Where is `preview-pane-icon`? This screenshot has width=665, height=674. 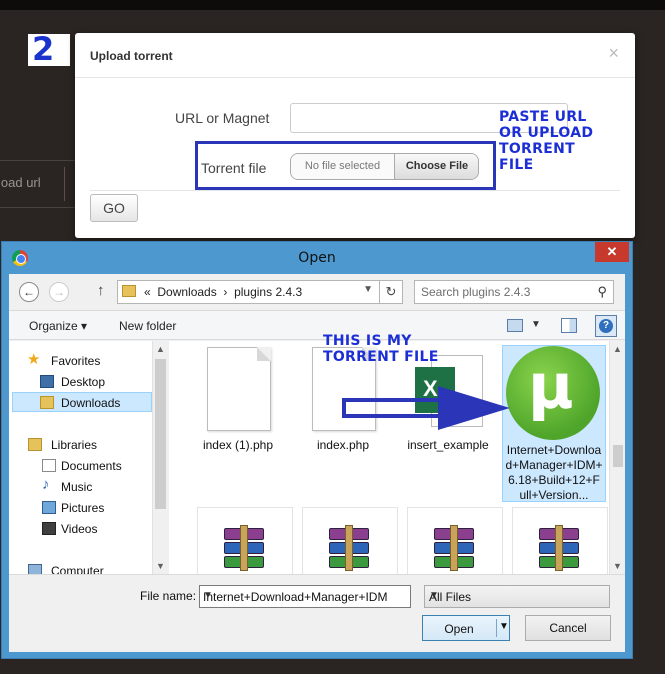
preview-pane-icon is located at coordinates (569, 325).